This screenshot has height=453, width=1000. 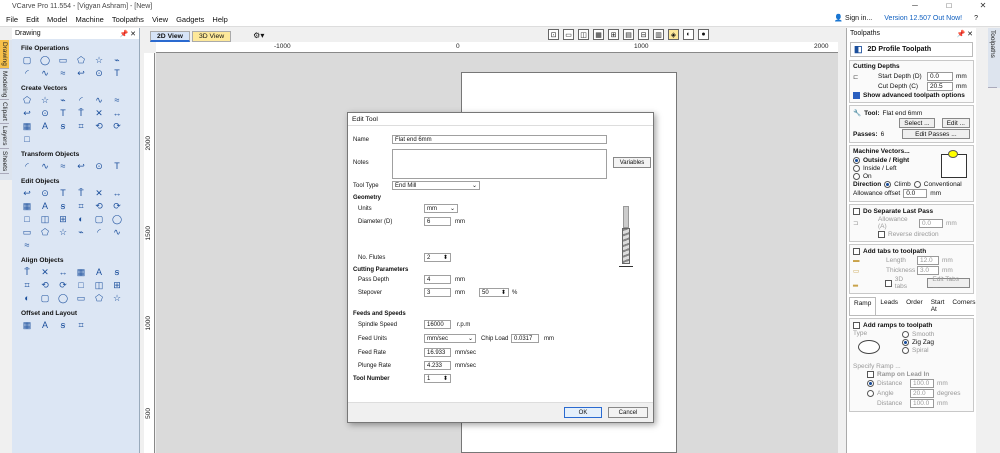 What do you see at coordinates (628, 412) in the screenshot?
I see `cancel-button: Cancel` at bounding box center [628, 412].